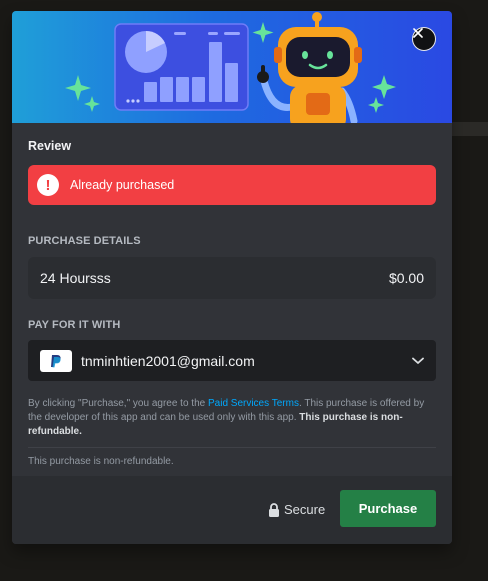 The width and height of the screenshot is (488, 581). What do you see at coordinates (305, 509) in the screenshot?
I see `secure-label: Secure` at bounding box center [305, 509].